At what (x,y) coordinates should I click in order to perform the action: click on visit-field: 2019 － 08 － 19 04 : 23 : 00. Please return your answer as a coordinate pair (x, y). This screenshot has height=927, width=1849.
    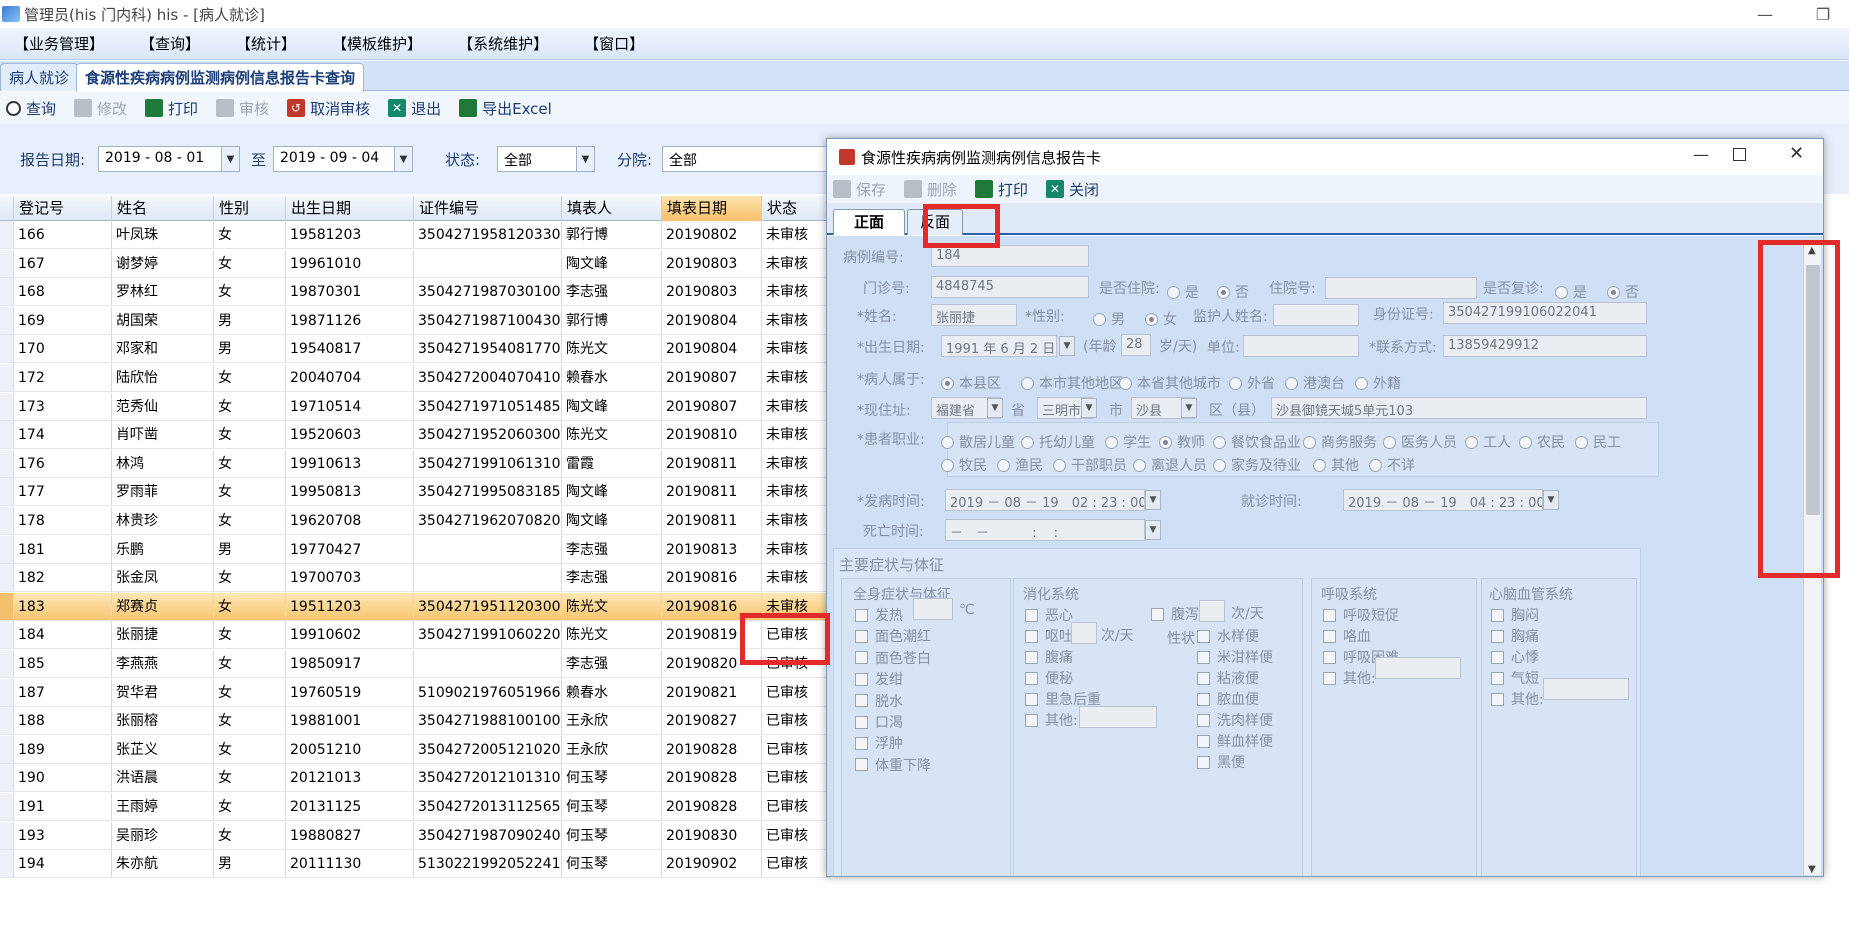
    Looking at the image, I should click on (1443, 500).